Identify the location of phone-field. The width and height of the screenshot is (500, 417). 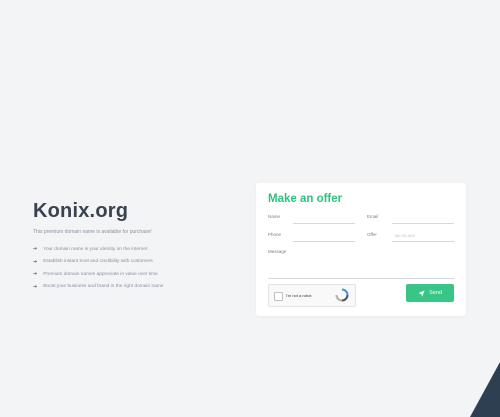
(324, 241).